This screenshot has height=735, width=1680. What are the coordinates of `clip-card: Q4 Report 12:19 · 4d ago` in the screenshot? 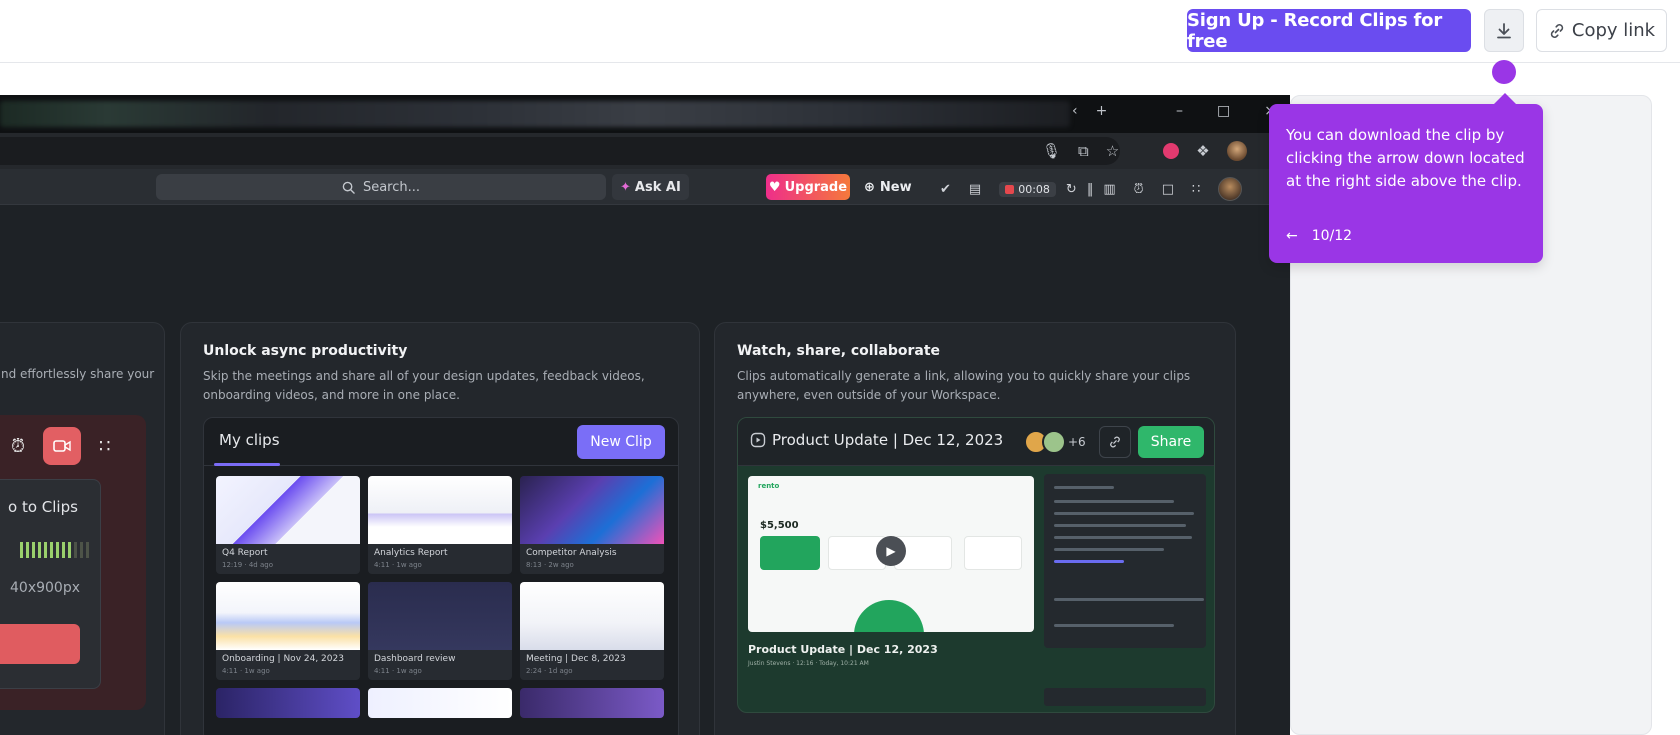 It's located at (288, 525).